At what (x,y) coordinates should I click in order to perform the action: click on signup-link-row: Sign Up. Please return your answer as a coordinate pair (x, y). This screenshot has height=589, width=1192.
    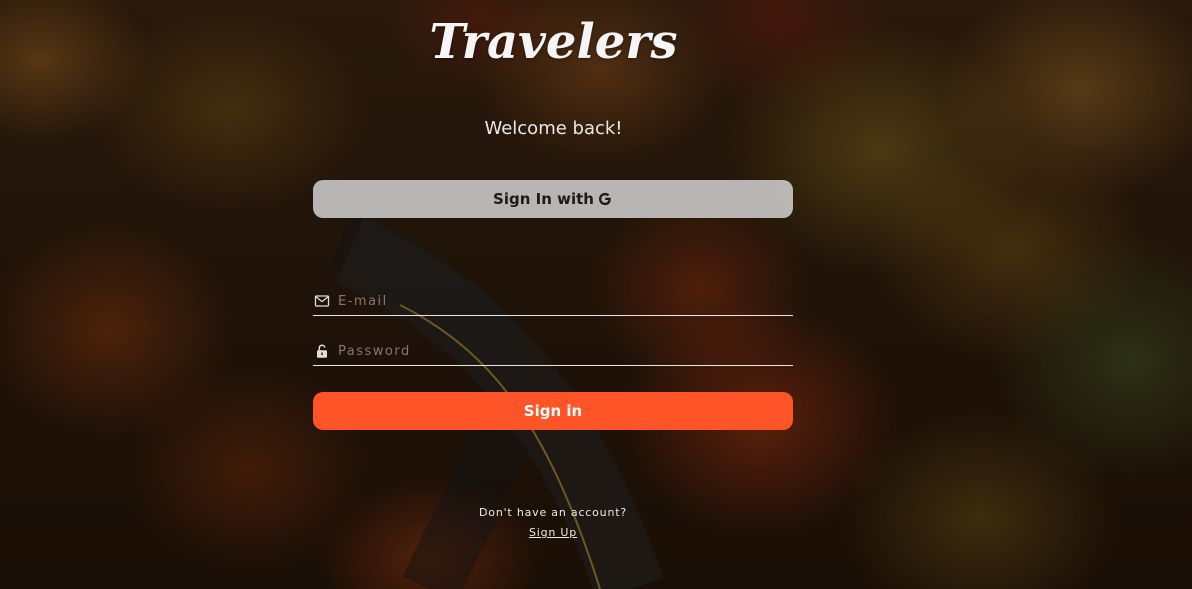
    Looking at the image, I should click on (553, 532).